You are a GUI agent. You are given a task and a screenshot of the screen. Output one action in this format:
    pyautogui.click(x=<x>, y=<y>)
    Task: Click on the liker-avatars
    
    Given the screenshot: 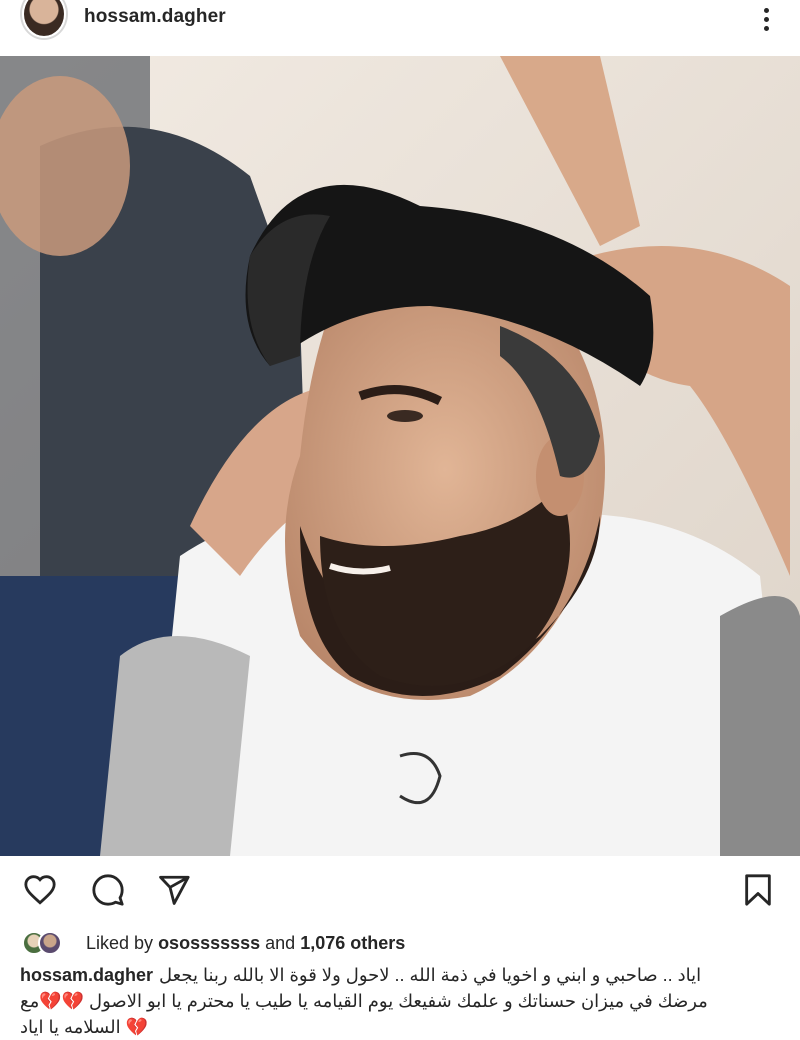 What is the action you would take?
    pyautogui.click(x=49, y=943)
    